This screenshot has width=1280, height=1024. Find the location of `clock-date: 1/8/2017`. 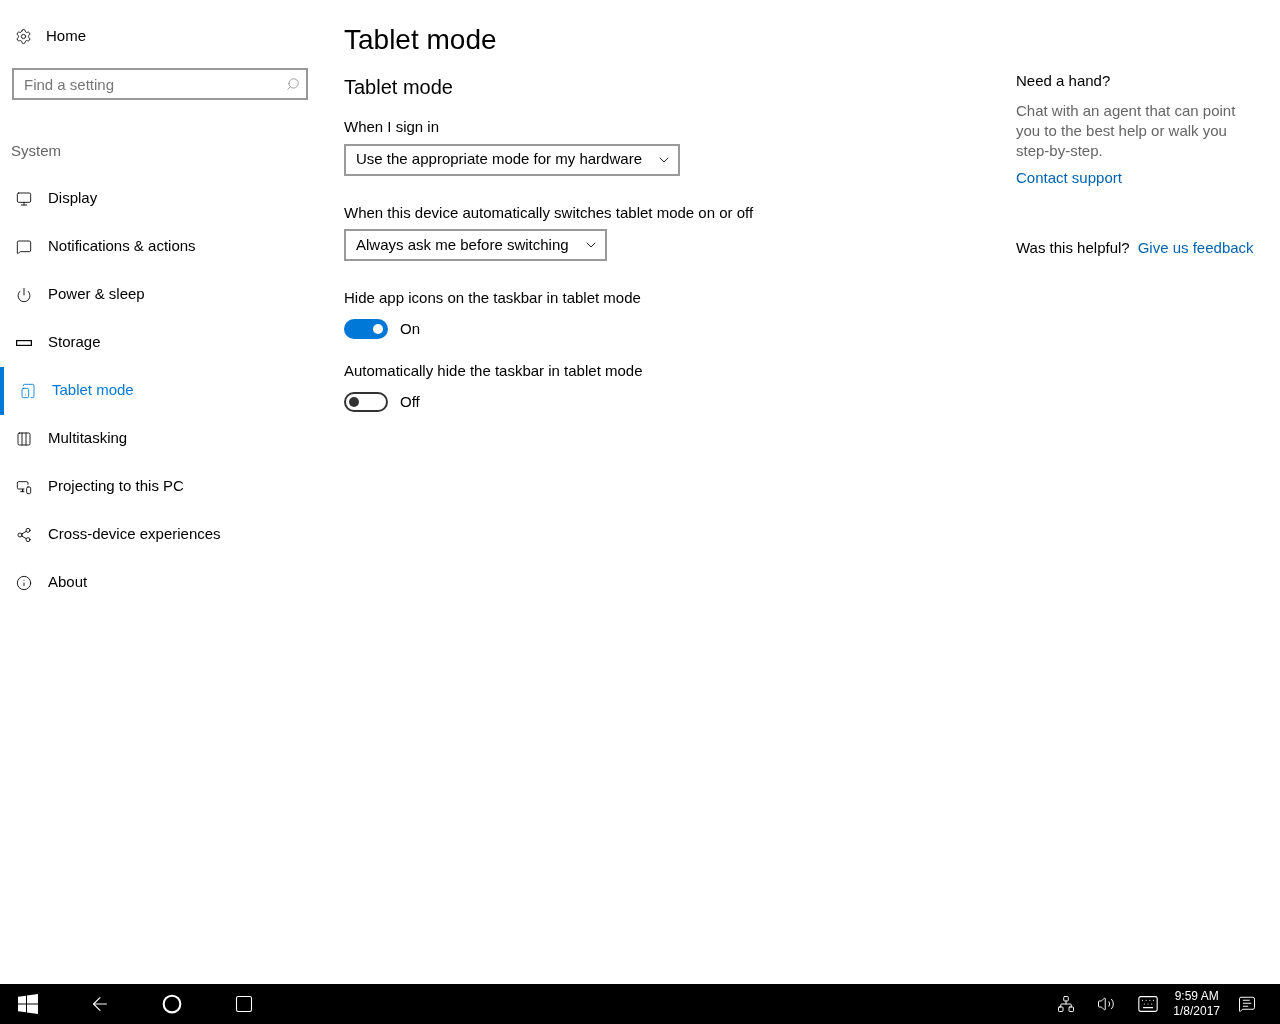

clock-date: 1/8/2017 is located at coordinates (1196, 1011).